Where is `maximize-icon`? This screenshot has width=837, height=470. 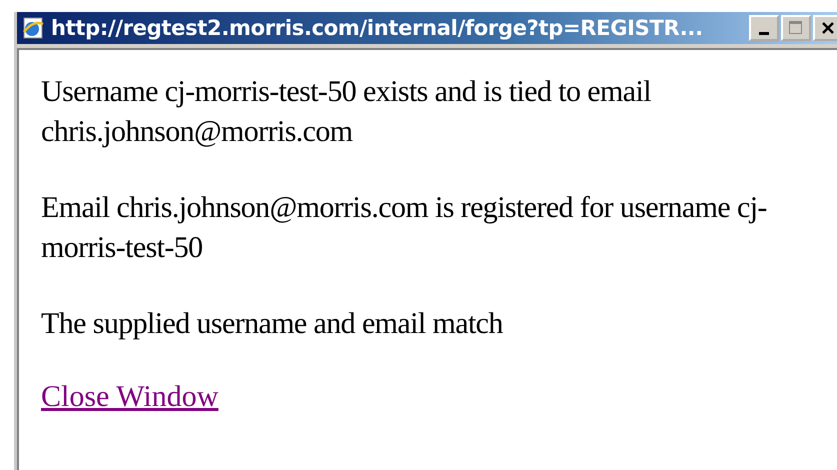 maximize-icon is located at coordinates (796, 28).